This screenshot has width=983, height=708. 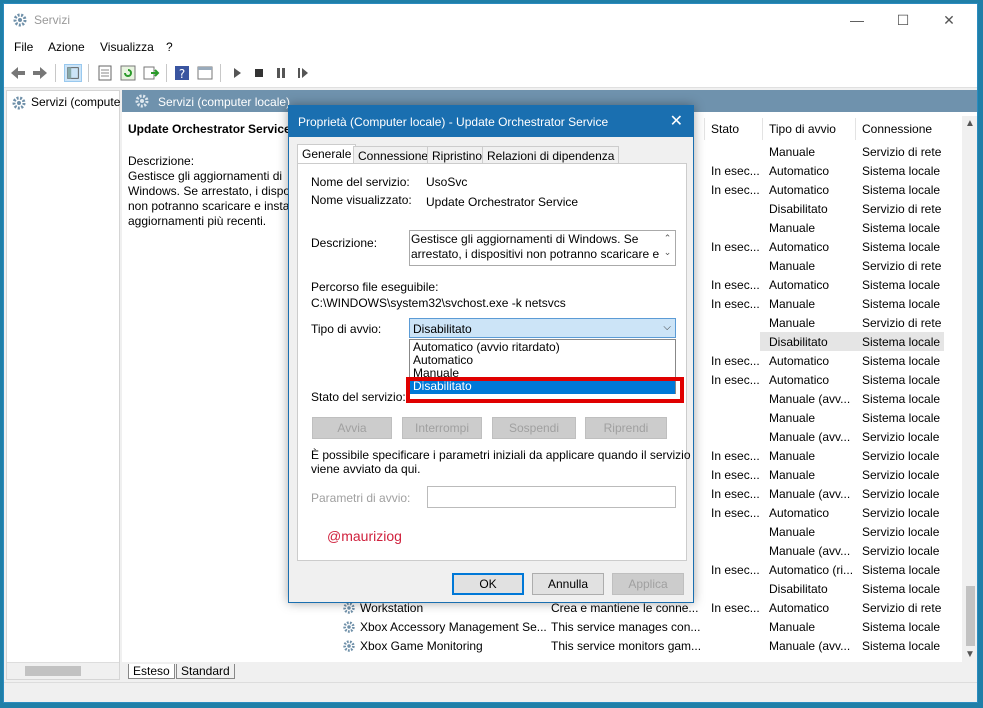 I want to click on view-icon, so click(x=205, y=73).